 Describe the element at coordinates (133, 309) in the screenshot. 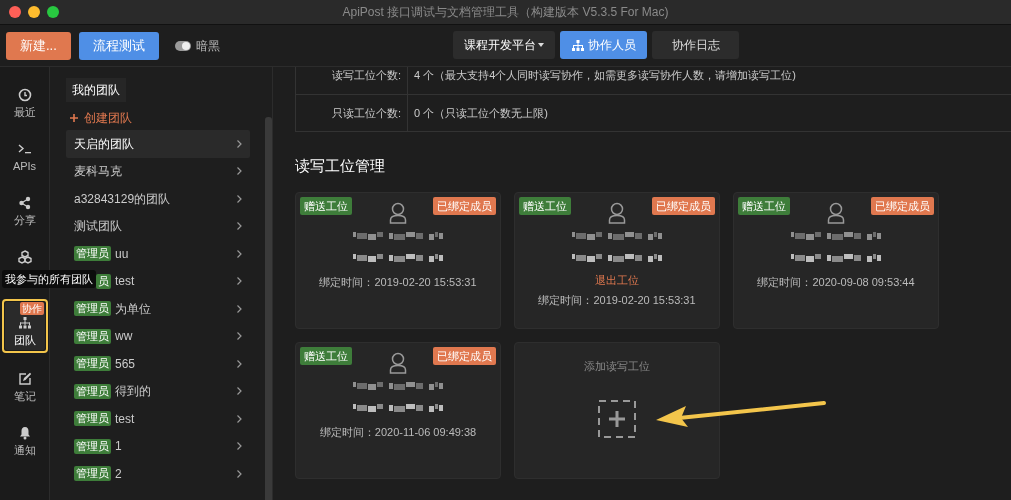

I see `team-name: 为单位` at that location.